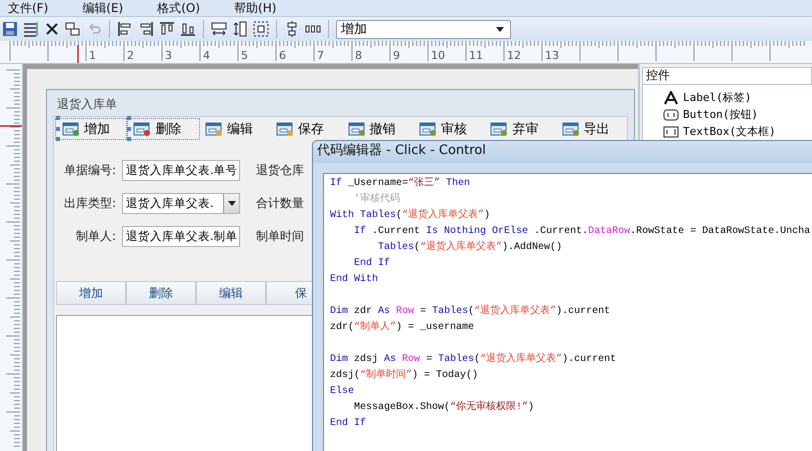 Image resolution: width=812 pixels, height=451 pixels. What do you see at coordinates (671, 115) in the screenshot?
I see `button-icon` at bounding box center [671, 115].